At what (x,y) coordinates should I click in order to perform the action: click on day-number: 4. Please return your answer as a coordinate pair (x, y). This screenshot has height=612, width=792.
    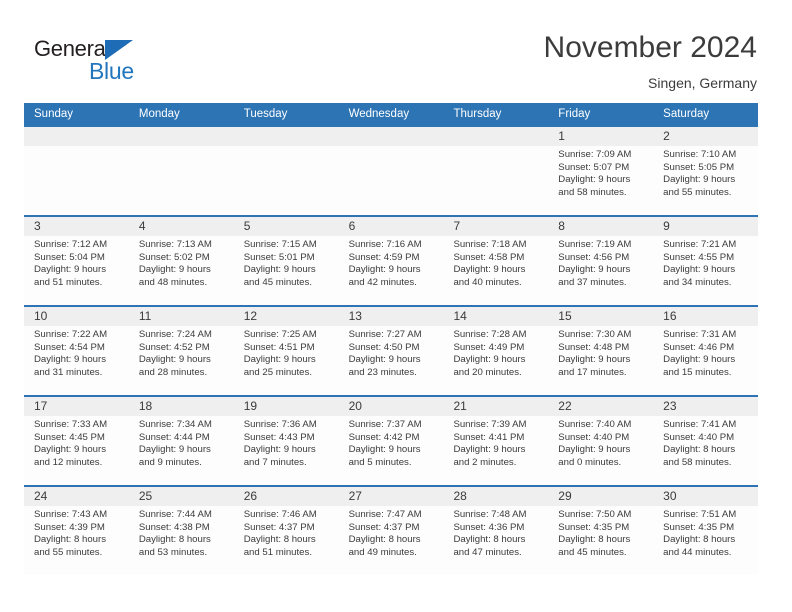
    Looking at the image, I should click on (142, 226).